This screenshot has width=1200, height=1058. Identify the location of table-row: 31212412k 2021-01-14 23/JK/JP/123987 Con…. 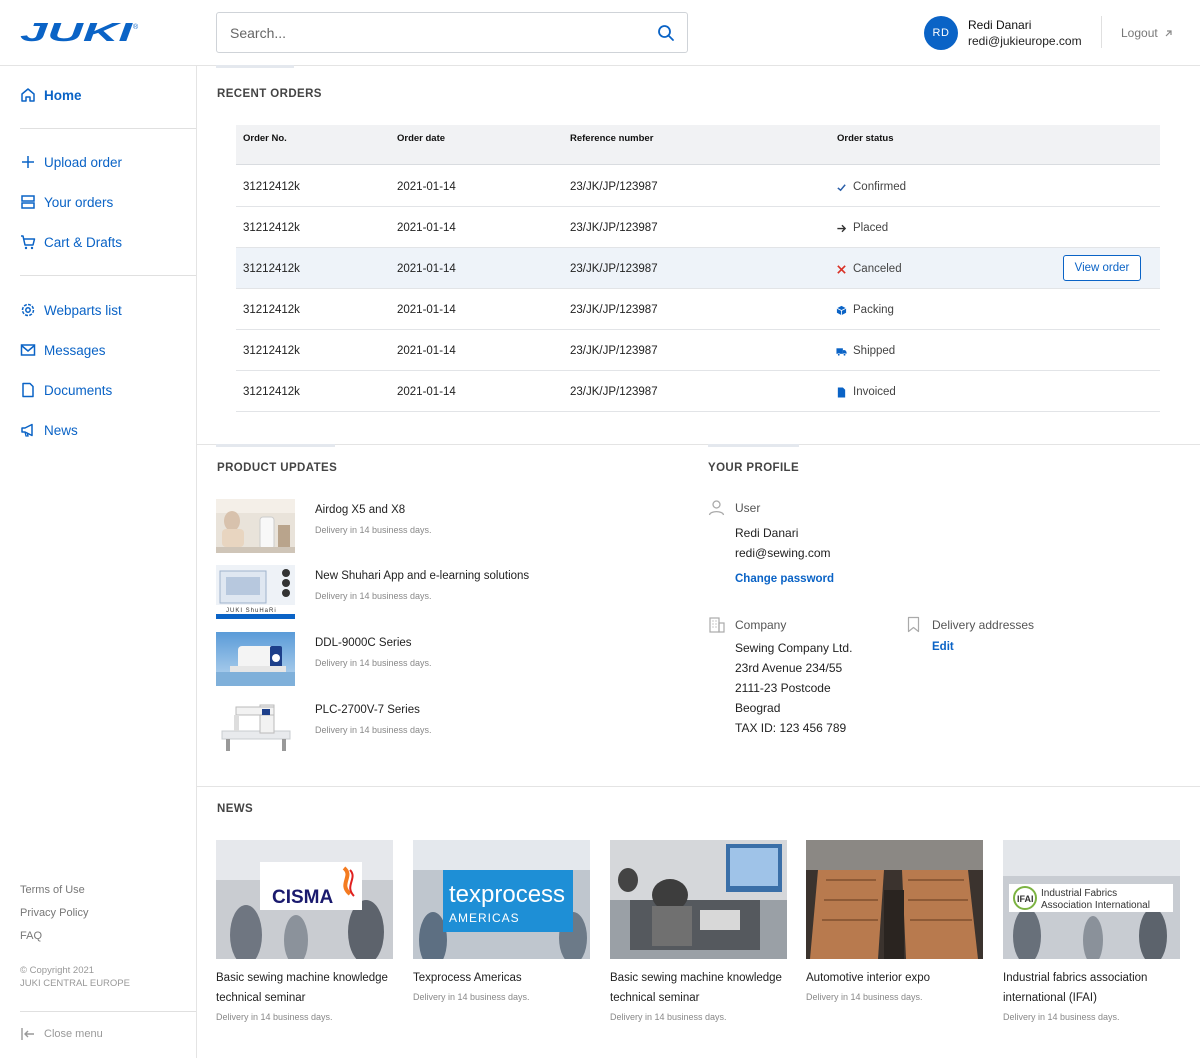
(698, 186).